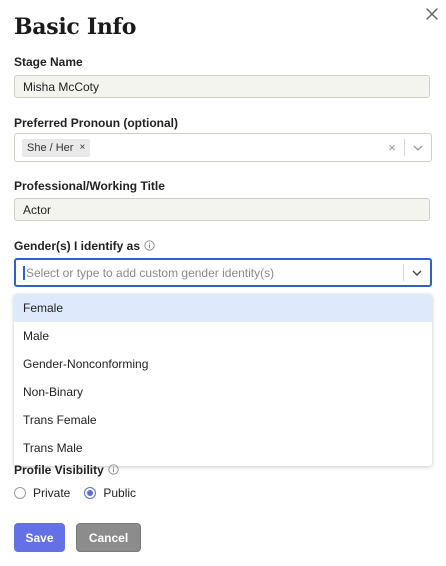  I want to click on clear-icon: ×, so click(392, 147).